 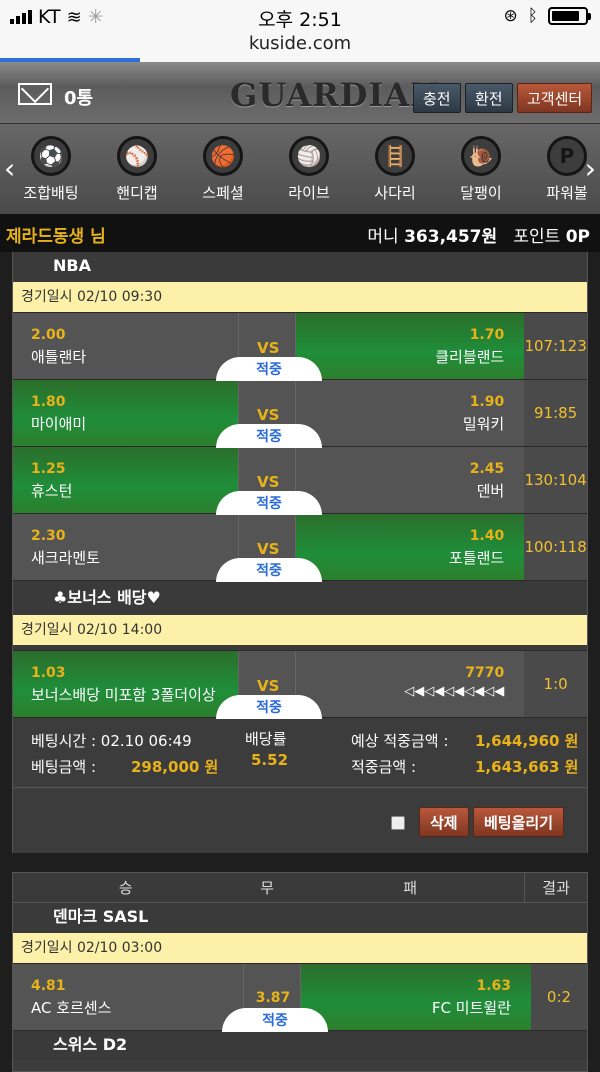 I want to click on away-pick: 1.70 클리블랜드, so click(x=410, y=346).